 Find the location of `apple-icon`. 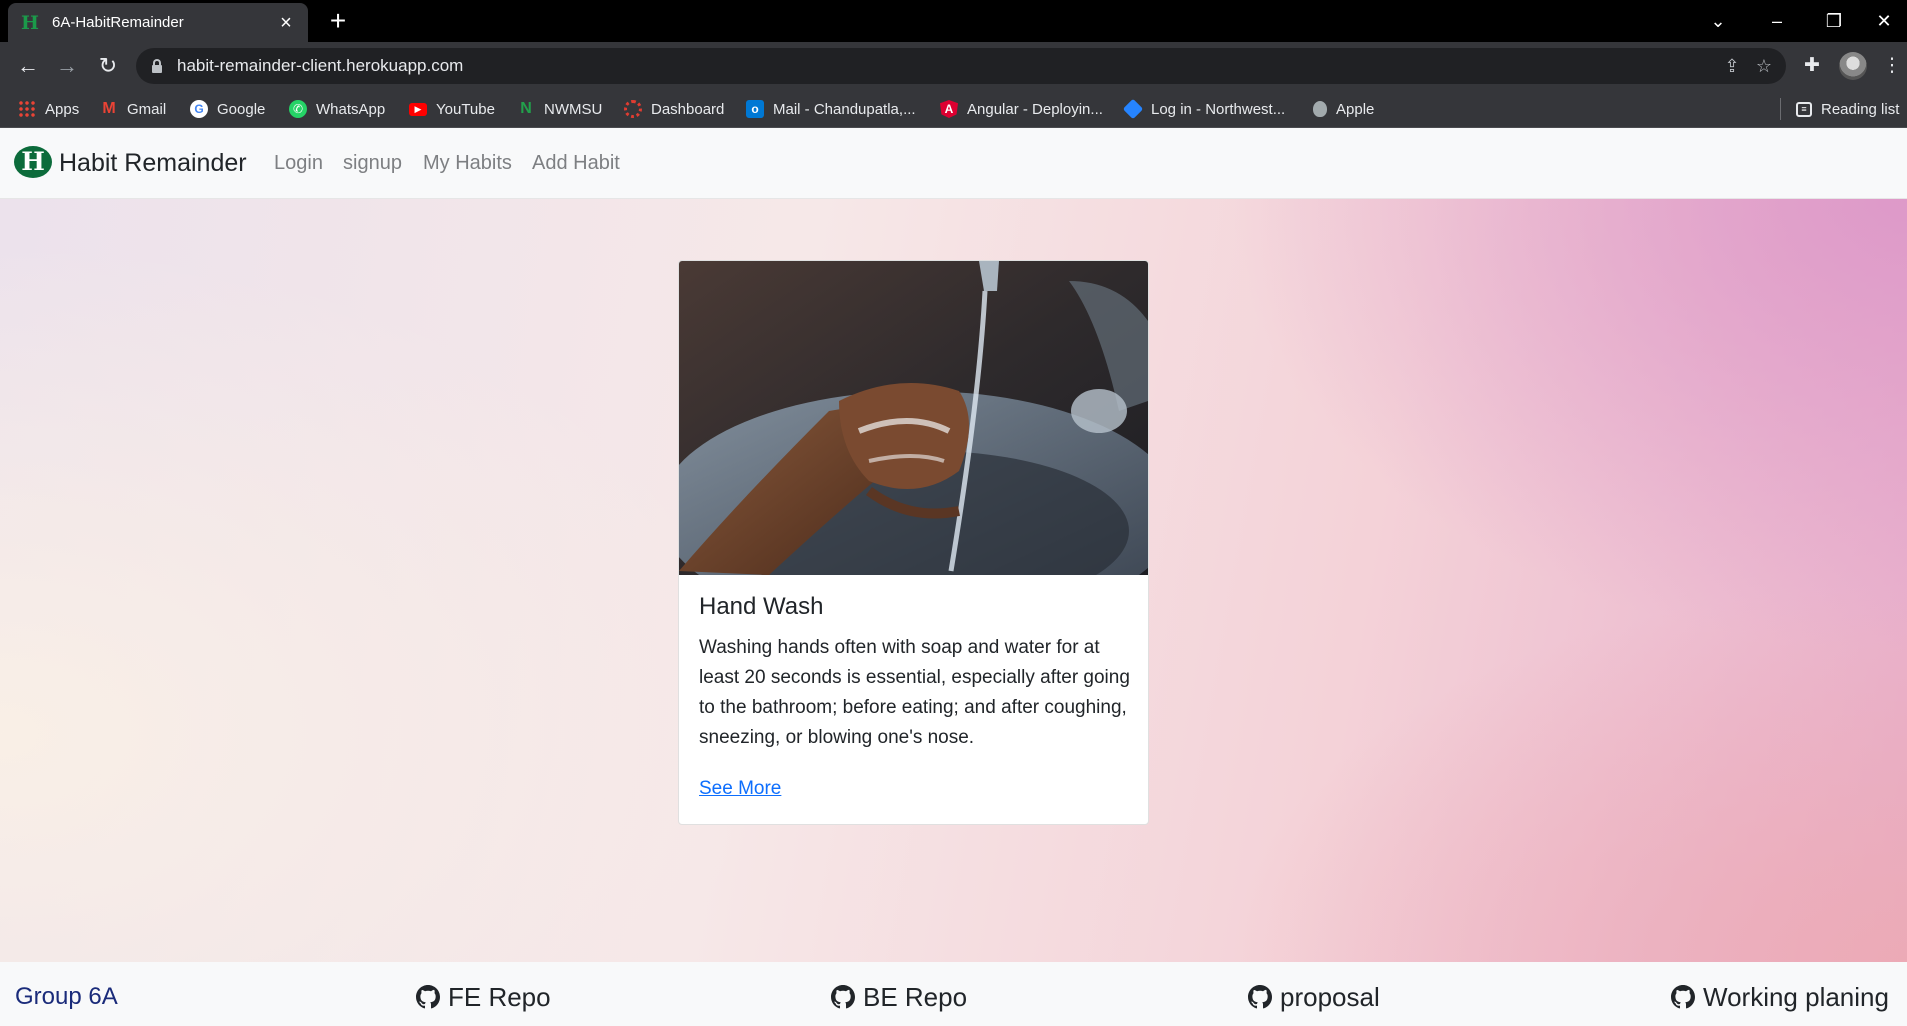

apple-icon is located at coordinates (1320, 109).